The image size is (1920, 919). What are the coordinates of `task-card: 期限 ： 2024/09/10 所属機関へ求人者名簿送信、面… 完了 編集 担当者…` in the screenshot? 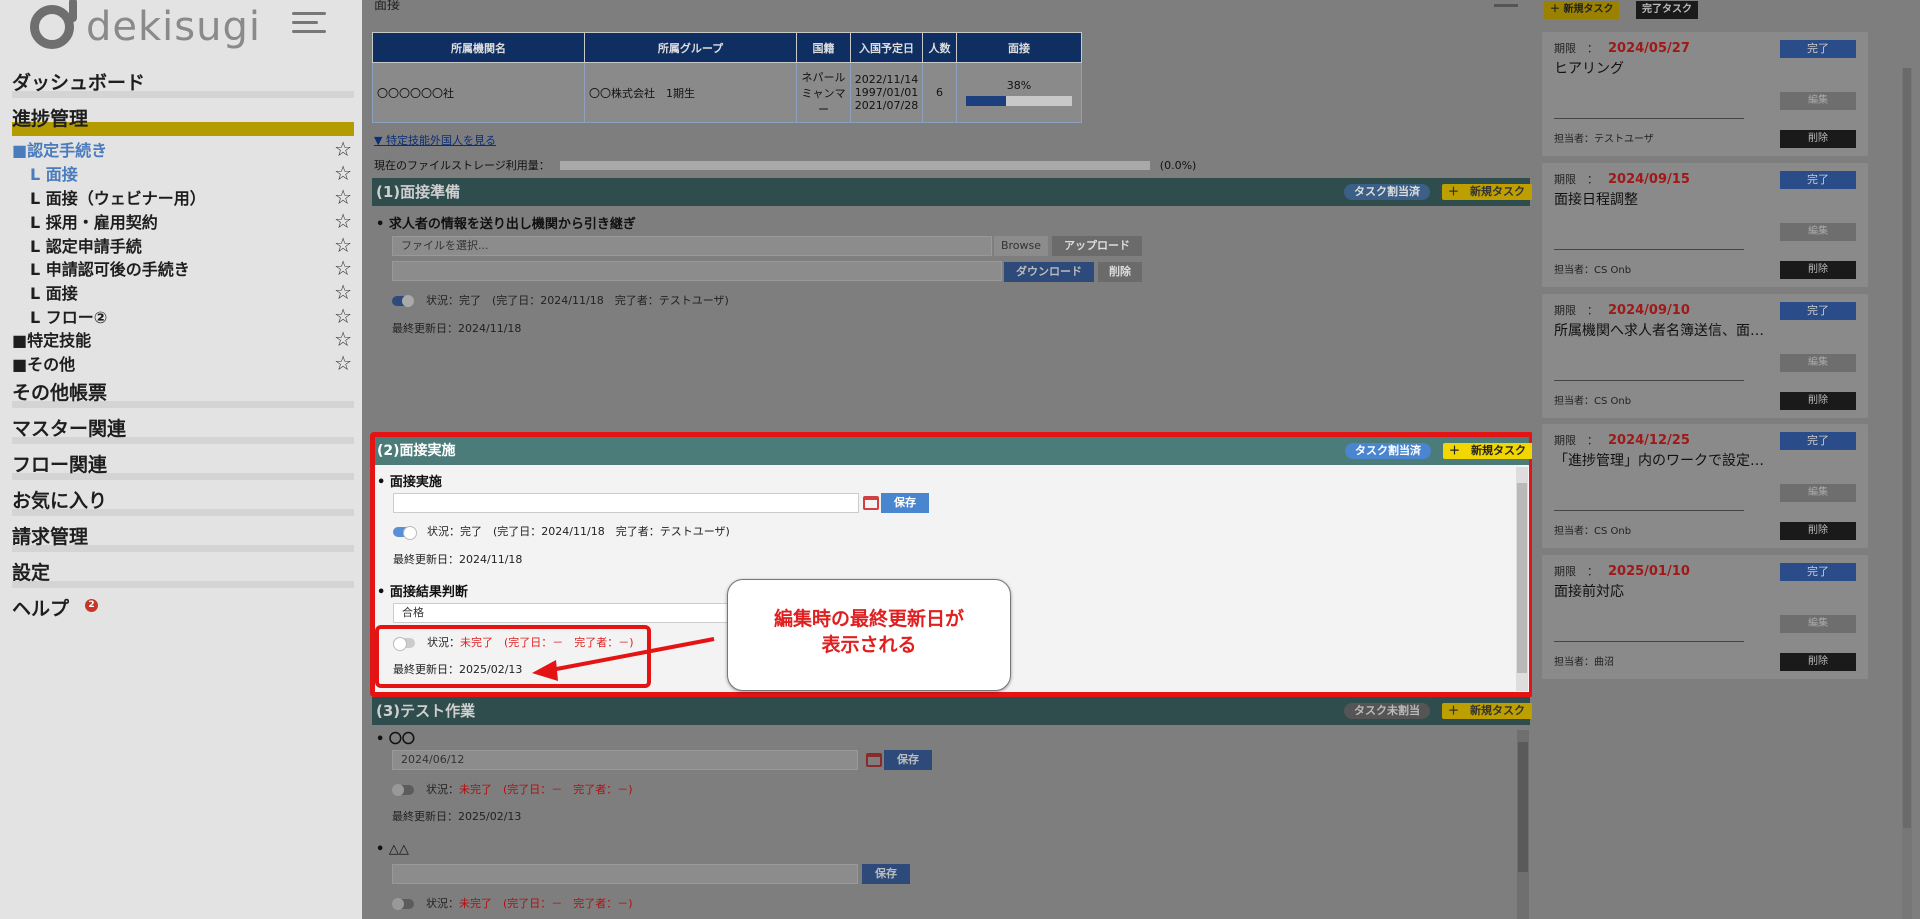 It's located at (1705, 356).